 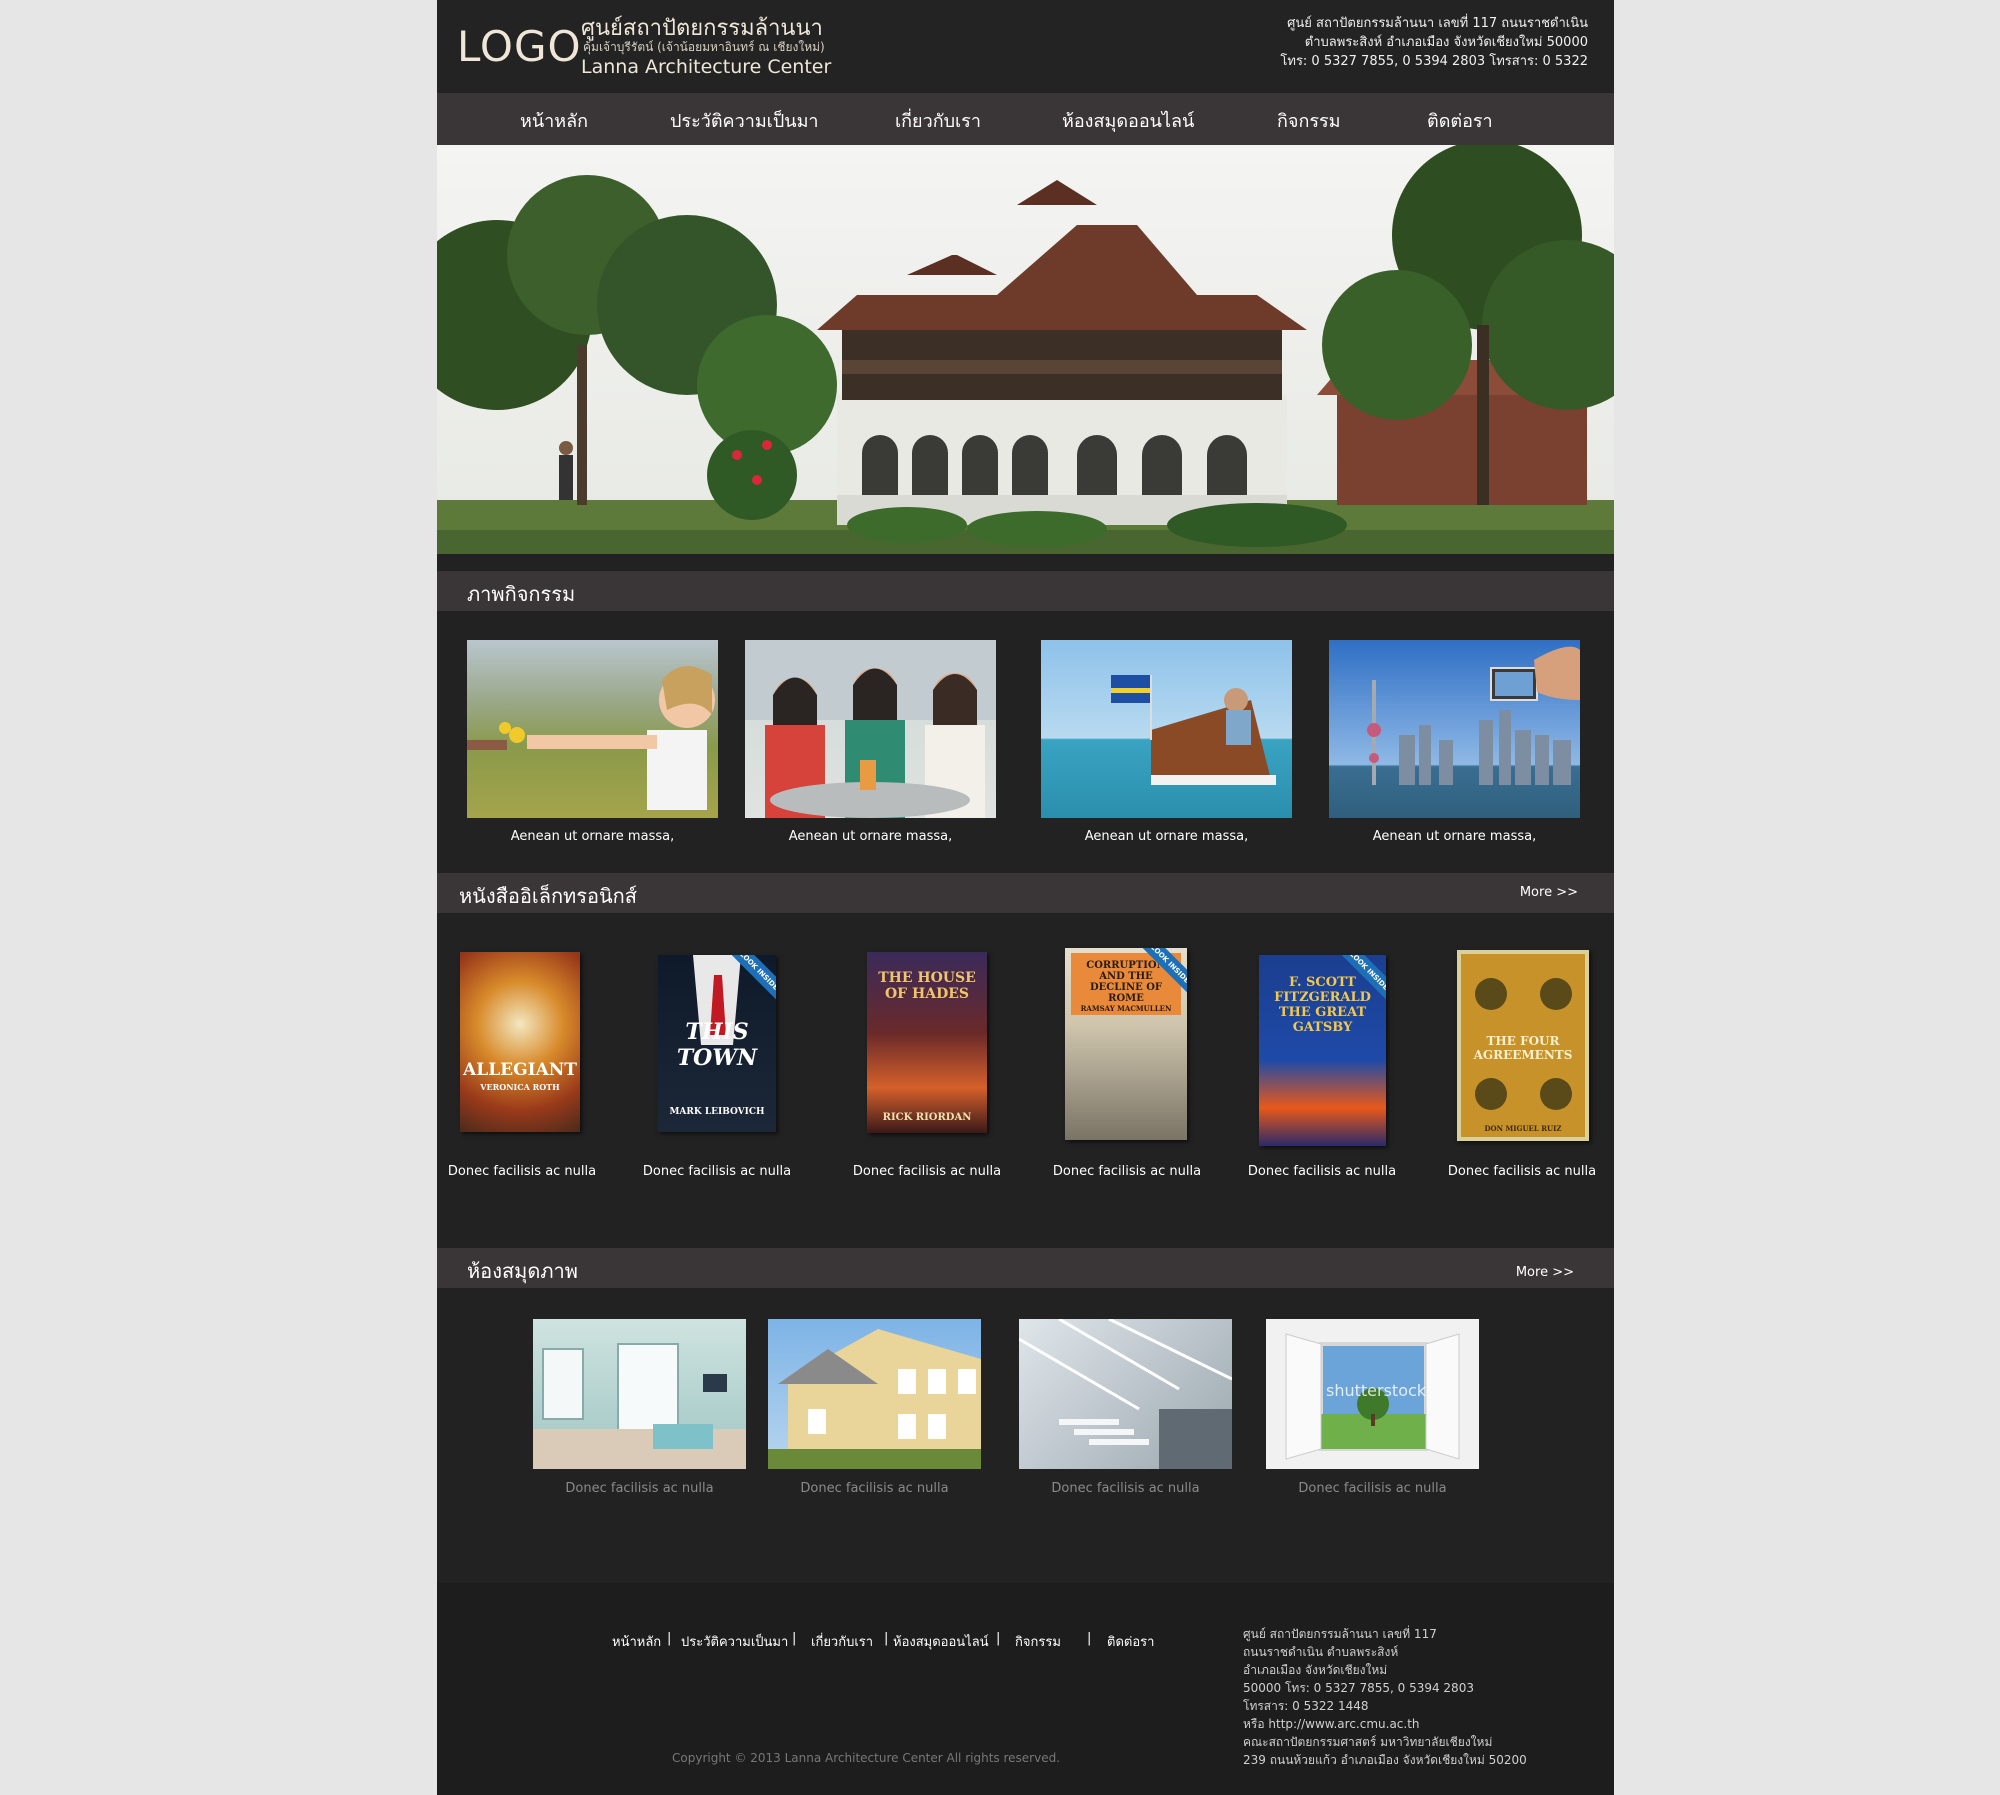 What do you see at coordinates (1306, 1706) in the screenshot?
I see `footer-address-line: โทรสาร: 0 5322 1448` at bounding box center [1306, 1706].